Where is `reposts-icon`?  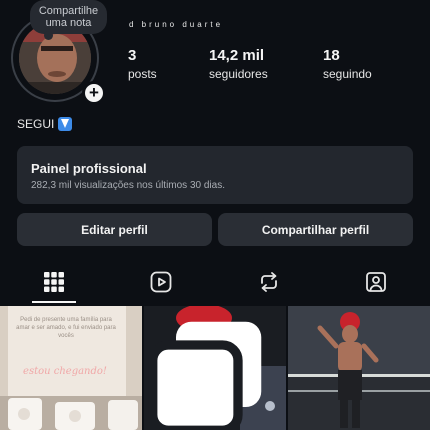
reposts-icon is located at coordinates (268, 282).